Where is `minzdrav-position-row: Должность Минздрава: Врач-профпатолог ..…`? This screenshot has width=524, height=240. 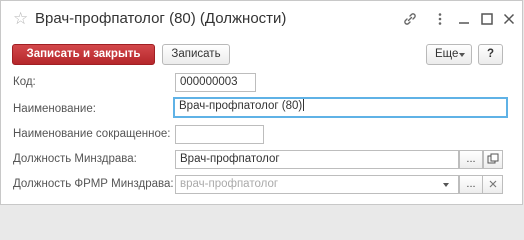
minzdrav-position-row: Должность Минздрава: Врач-профпатолог ..… is located at coordinates (261, 160).